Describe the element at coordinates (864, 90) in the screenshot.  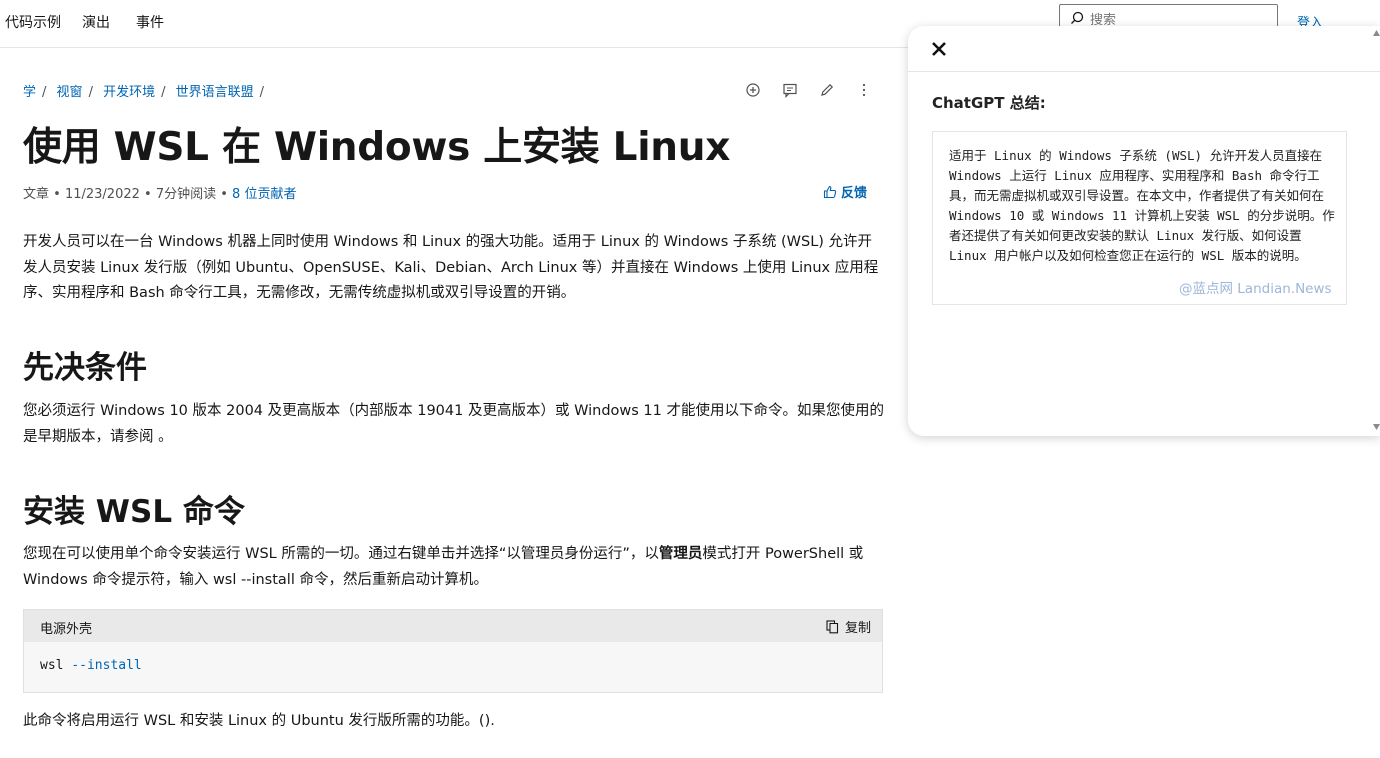
I see `more-options-icon` at that location.